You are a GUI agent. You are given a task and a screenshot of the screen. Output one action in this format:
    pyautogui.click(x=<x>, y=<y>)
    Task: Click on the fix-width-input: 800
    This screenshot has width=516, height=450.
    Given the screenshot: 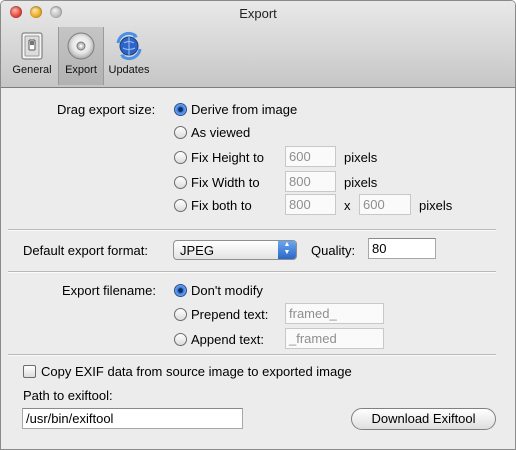 What is the action you would take?
    pyautogui.click(x=310, y=181)
    